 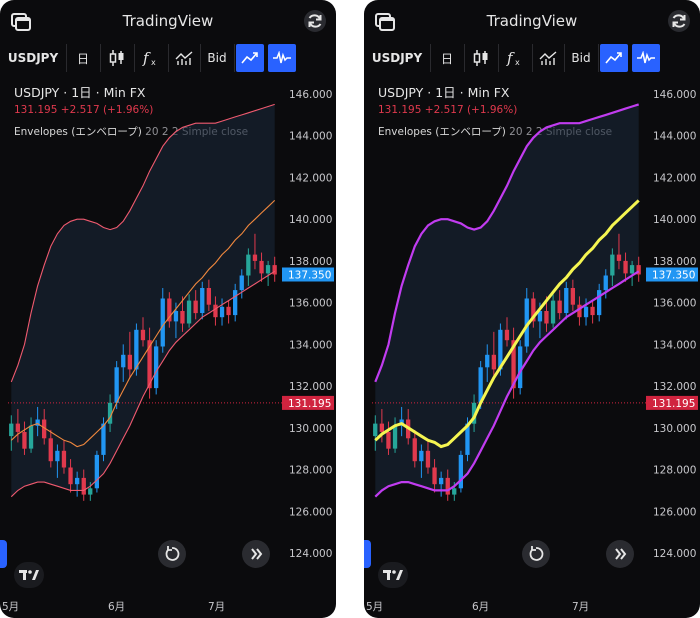 I want to click on price-tick-label: 144.000, so click(x=674, y=137).